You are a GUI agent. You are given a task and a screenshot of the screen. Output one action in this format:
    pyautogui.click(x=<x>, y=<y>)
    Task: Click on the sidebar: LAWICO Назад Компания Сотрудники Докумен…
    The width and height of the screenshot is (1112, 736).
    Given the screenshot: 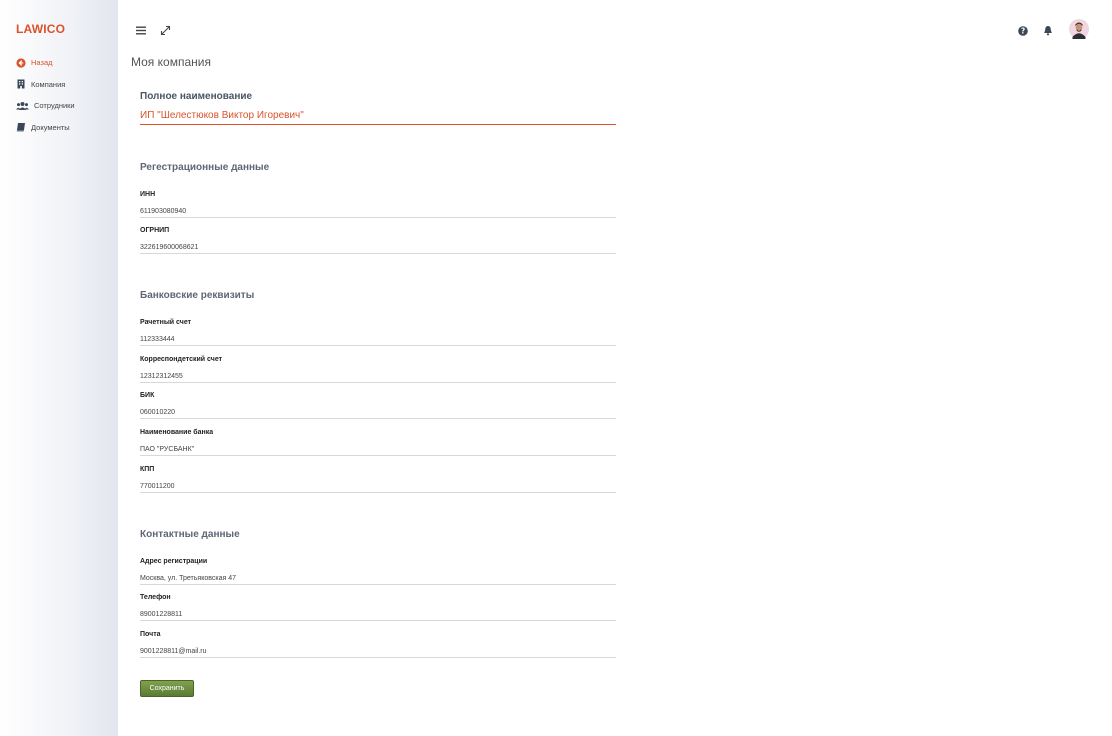 What is the action you would take?
    pyautogui.click(x=59, y=368)
    